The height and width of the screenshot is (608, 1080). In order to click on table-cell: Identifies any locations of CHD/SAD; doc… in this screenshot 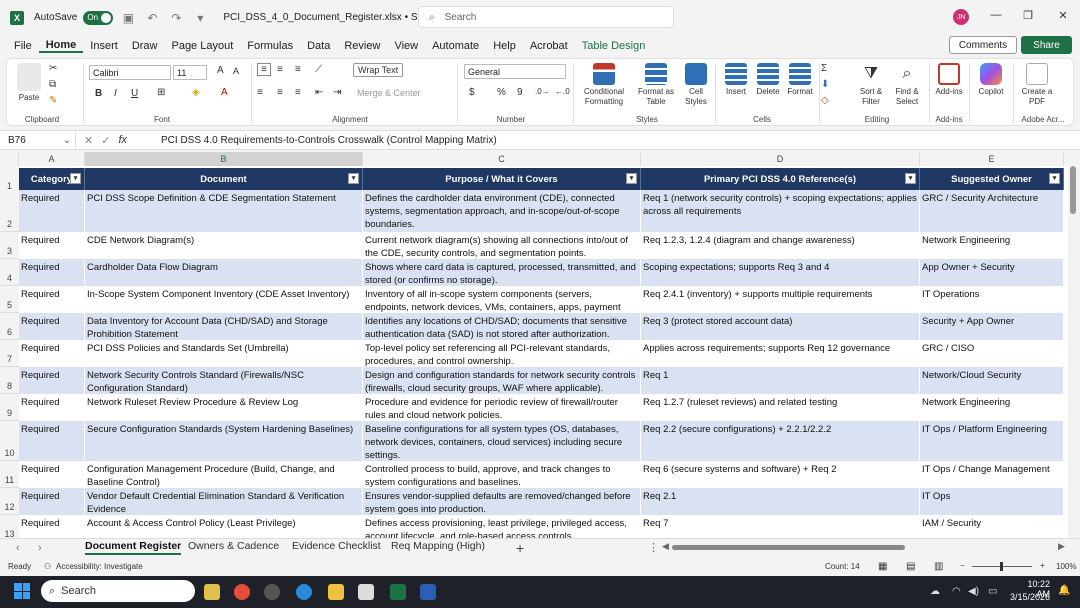, I will do `click(502, 326)`.